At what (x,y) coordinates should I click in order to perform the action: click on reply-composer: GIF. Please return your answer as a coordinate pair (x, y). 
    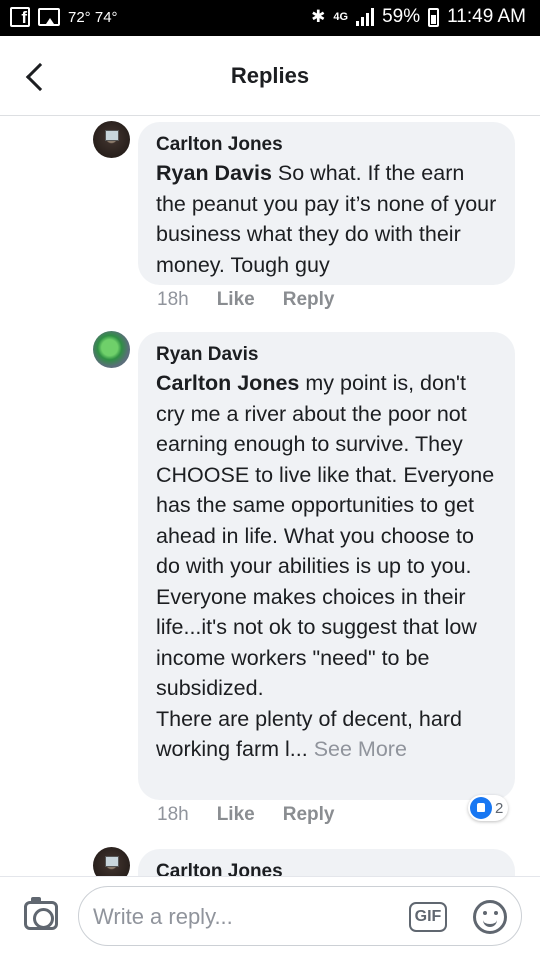
    Looking at the image, I should click on (270, 918).